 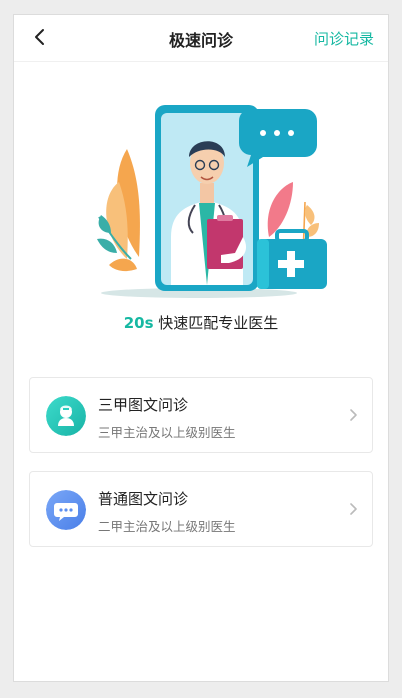 I want to click on match-time: 20s, so click(x=138, y=323).